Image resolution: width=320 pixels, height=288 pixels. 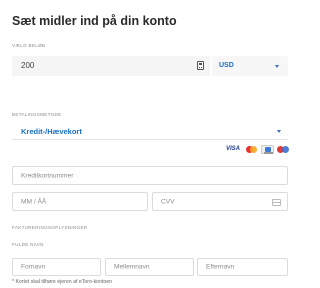 I want to click on first-name-placeholder: Fornavn, so click(x=33, y=267).